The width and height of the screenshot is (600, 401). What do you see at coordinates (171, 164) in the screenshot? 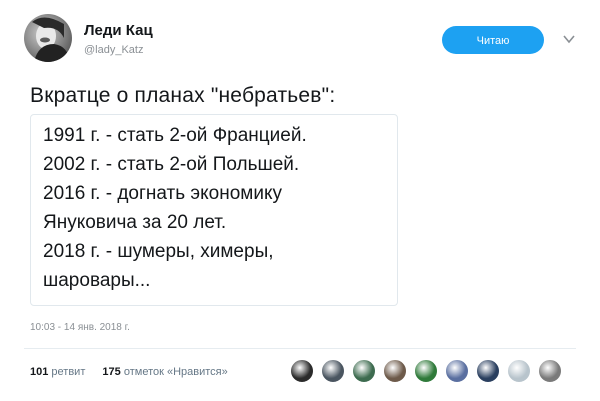
I see `quote-line: 2002 г. - стать 2-ой Польшей.` at bounding box center [171, 164].